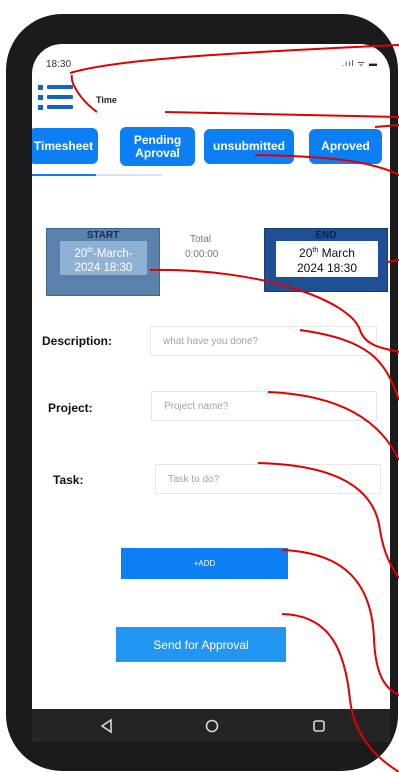 The image size is (399, 772). What do you see at coordinates (202, 254) in the screenshot?
I see `total-value: 0:00:00` at bounding box center [202, 254].